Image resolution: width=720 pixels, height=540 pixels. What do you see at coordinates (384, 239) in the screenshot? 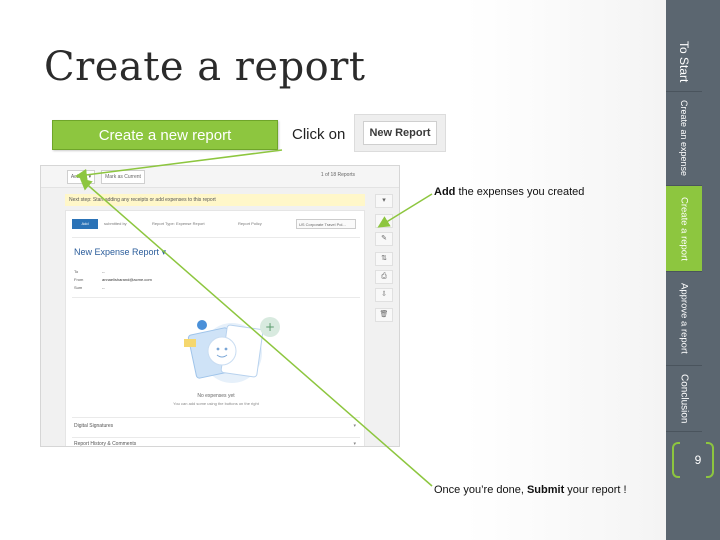
I see `edit-icon: ✎` at bounding box center [384, 239].